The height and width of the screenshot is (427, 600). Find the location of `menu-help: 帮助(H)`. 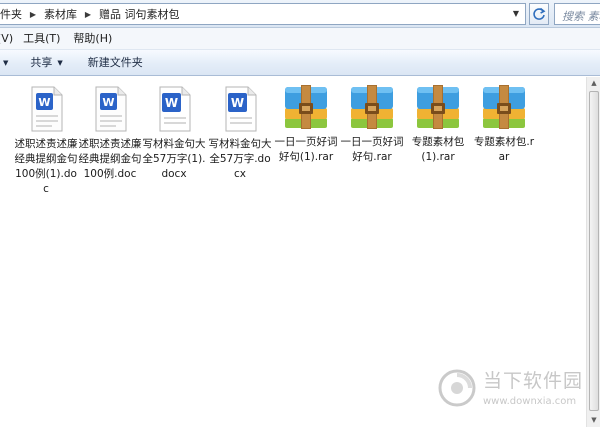

menu-help: 帮助(H) is located at coordinates (92, 39).